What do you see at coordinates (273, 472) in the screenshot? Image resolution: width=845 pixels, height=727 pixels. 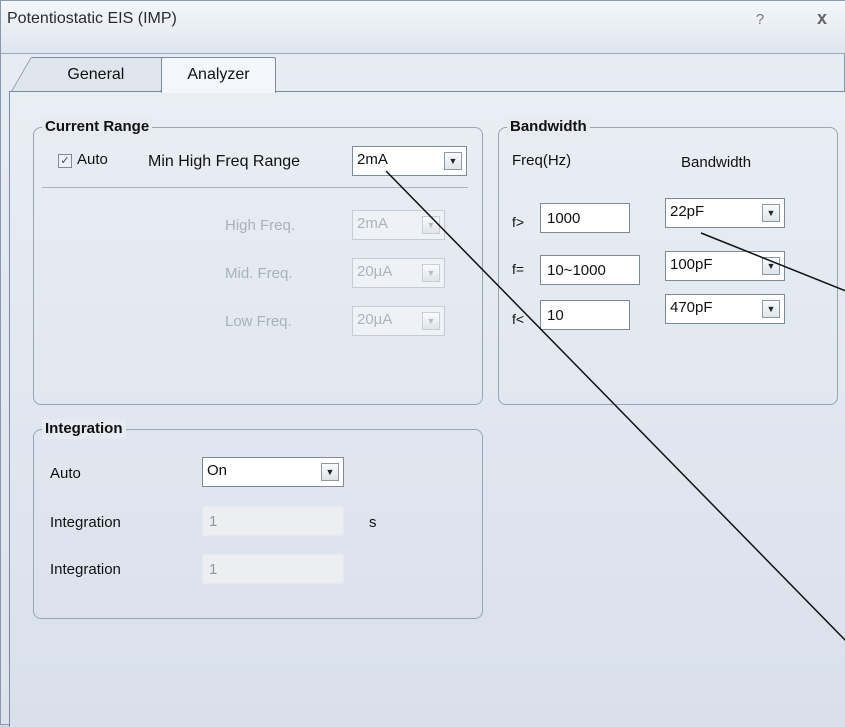 I see `integration-auto-dropdown: On ▼` at bounding box center [273, 472].